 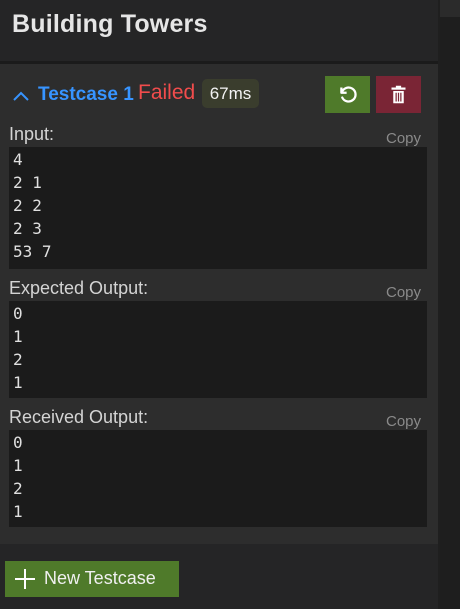 I want to click on input-line: 2 1, so click(x=27, y=182).